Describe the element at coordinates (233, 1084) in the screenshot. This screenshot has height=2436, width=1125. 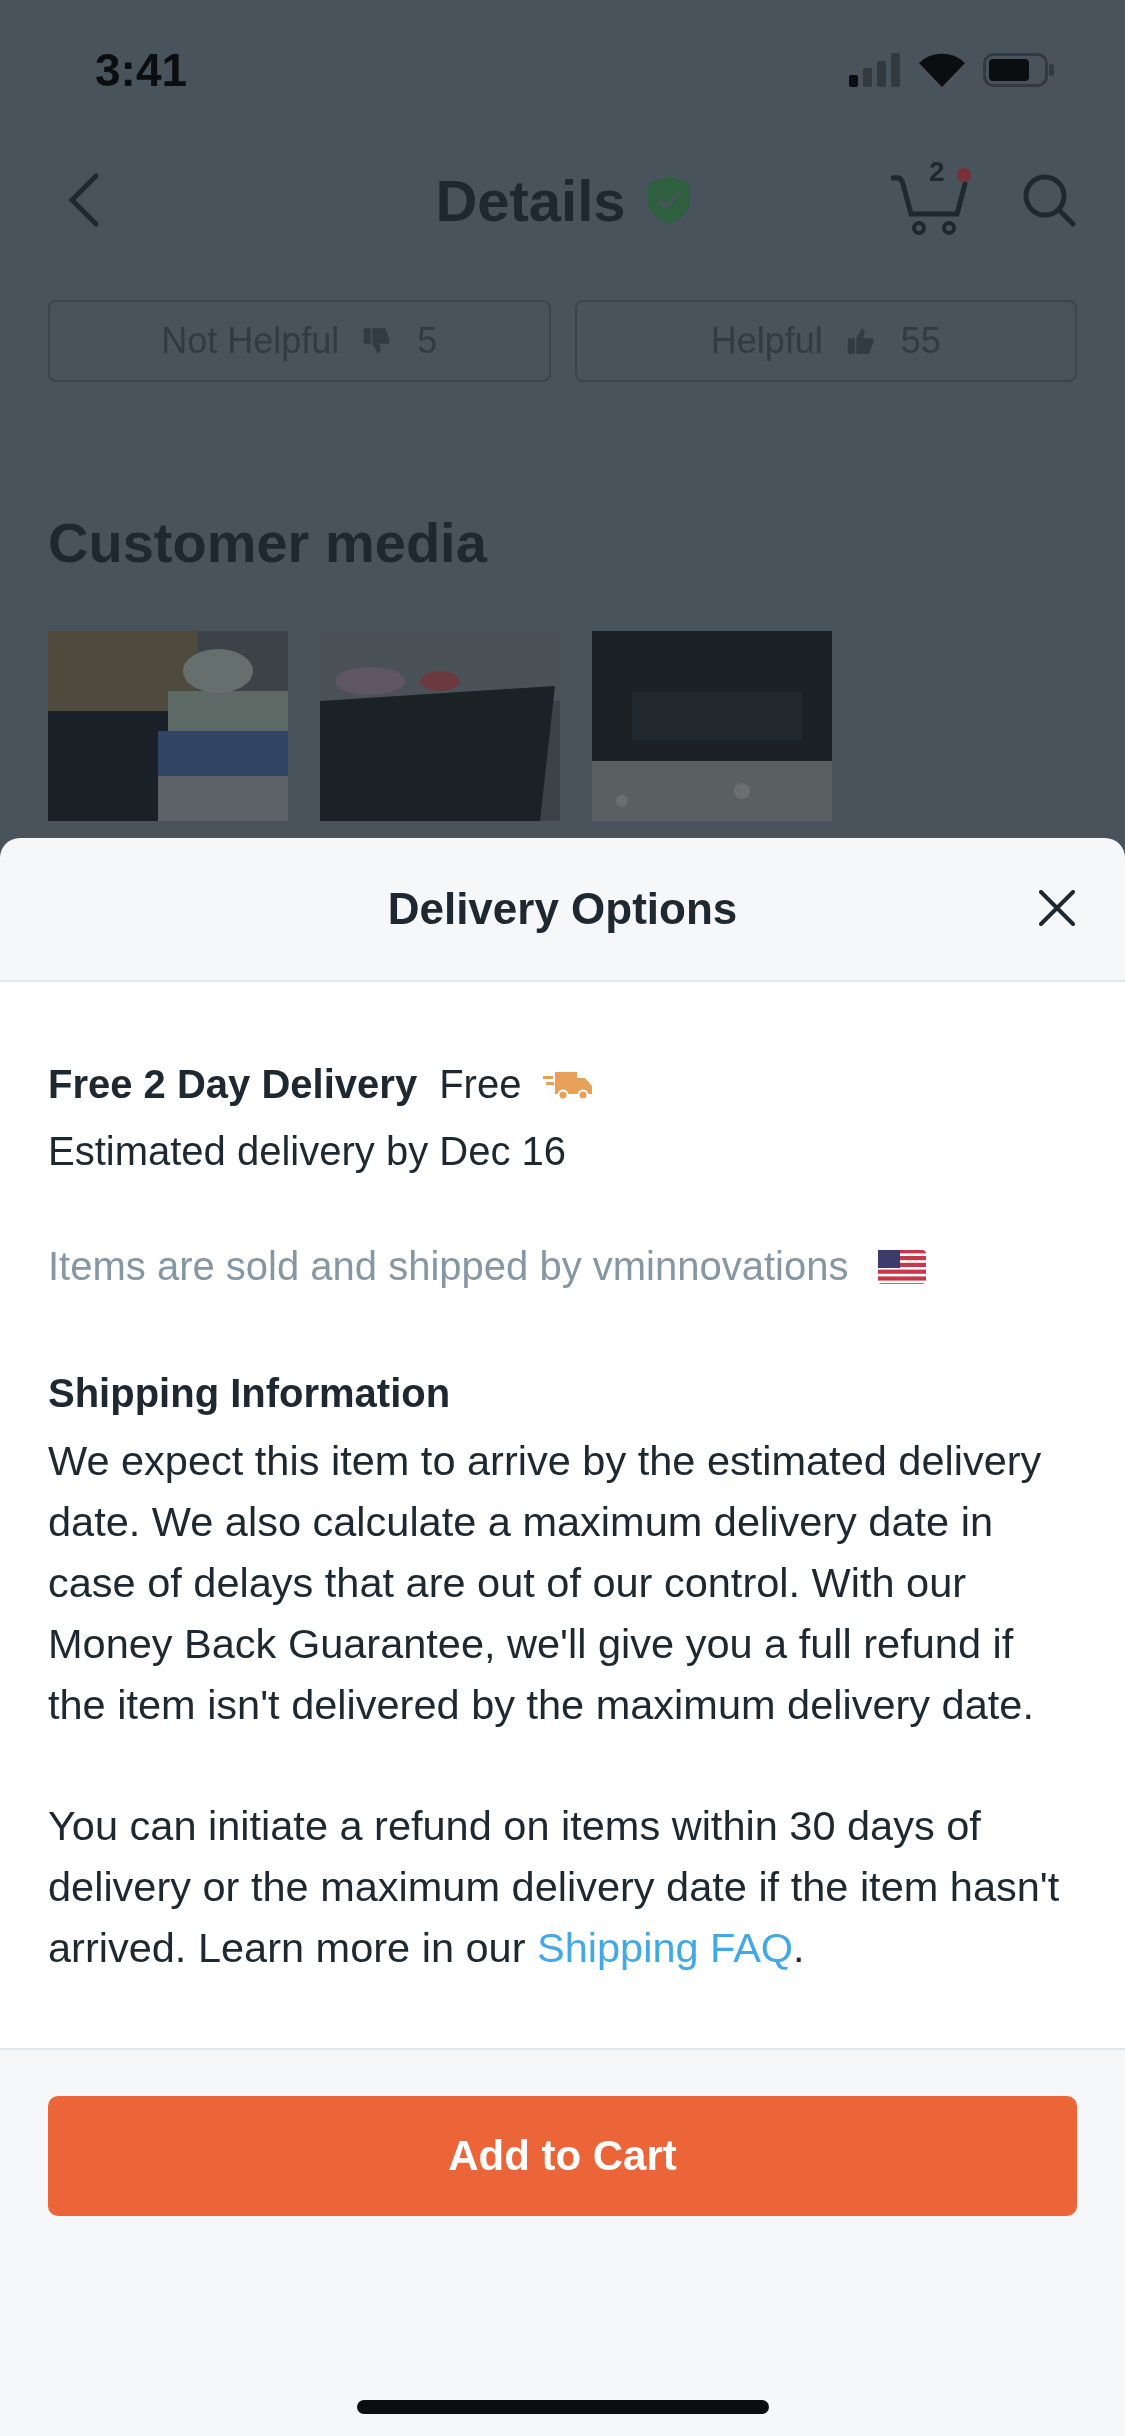
I see `delivery-option-name: Free 2 Day Delivery` at that location.